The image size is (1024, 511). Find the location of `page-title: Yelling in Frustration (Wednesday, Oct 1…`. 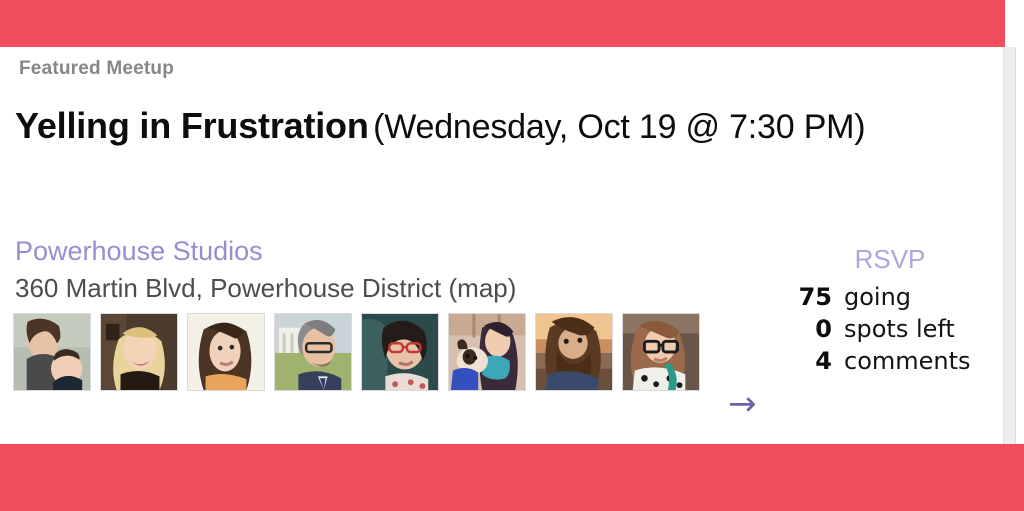

page-title: Yelling in Frustration (Wednesday, Oct 1… is located at coordinates (440, 126).